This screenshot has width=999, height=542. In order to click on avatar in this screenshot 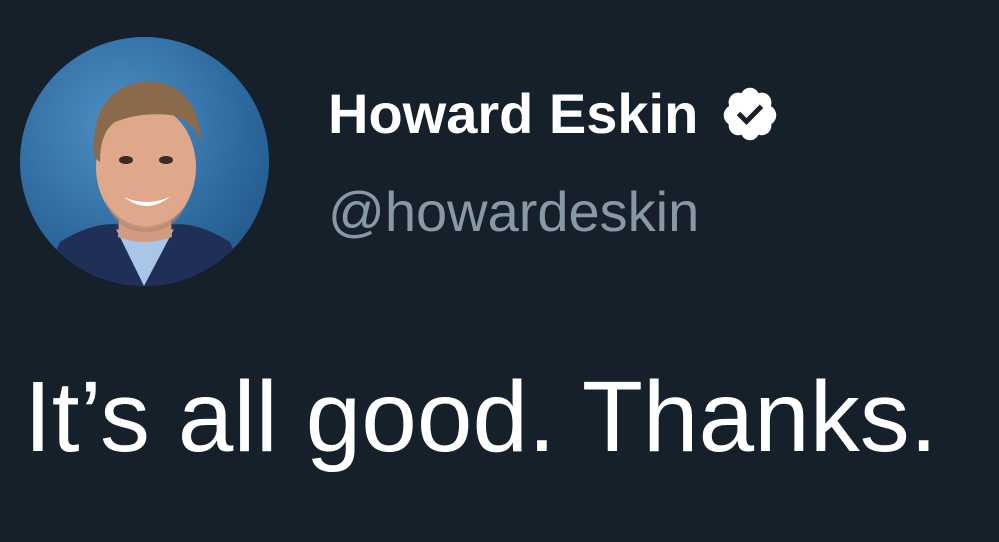, I will do `click(144, 161)`.